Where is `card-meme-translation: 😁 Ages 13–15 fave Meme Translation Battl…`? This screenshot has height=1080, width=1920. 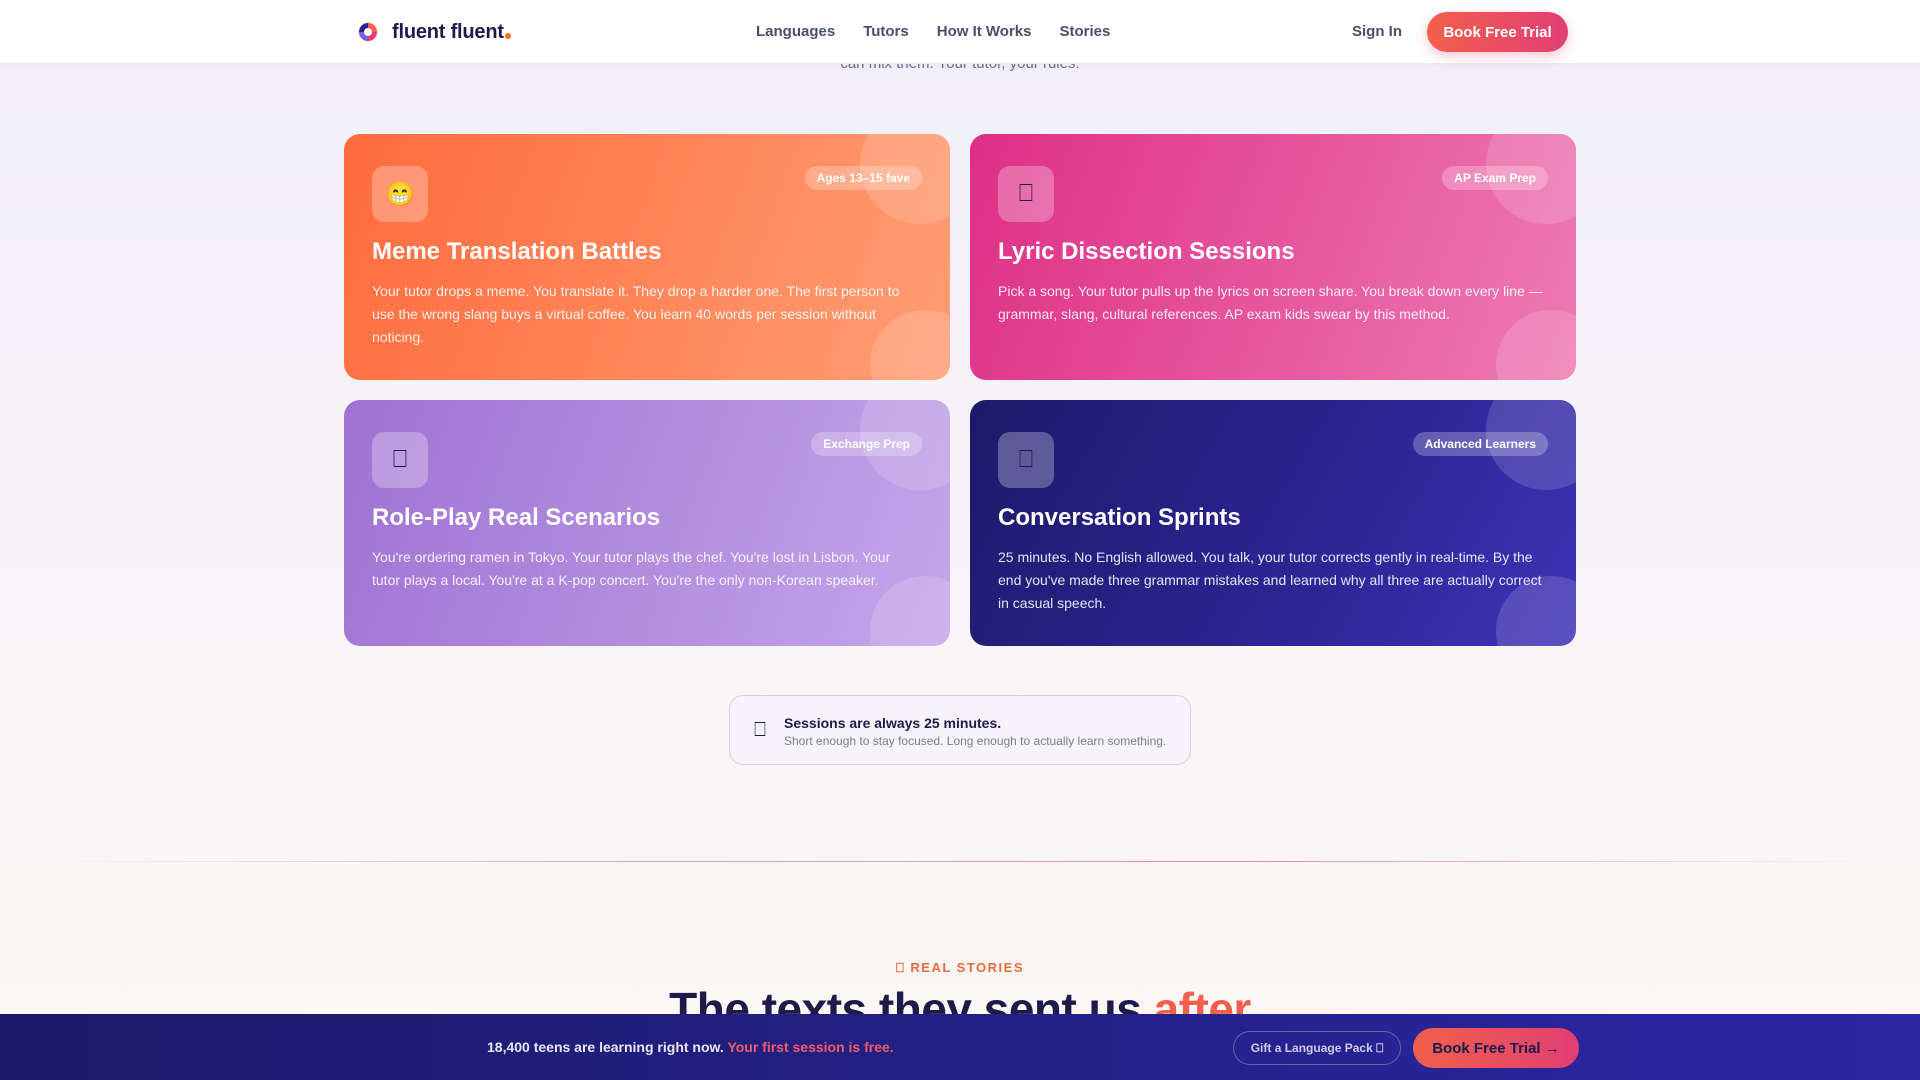 card-meme-translation: 😁 Ages 13–15 fave Meme Translation Battl… is located at coordinates (647, 257).